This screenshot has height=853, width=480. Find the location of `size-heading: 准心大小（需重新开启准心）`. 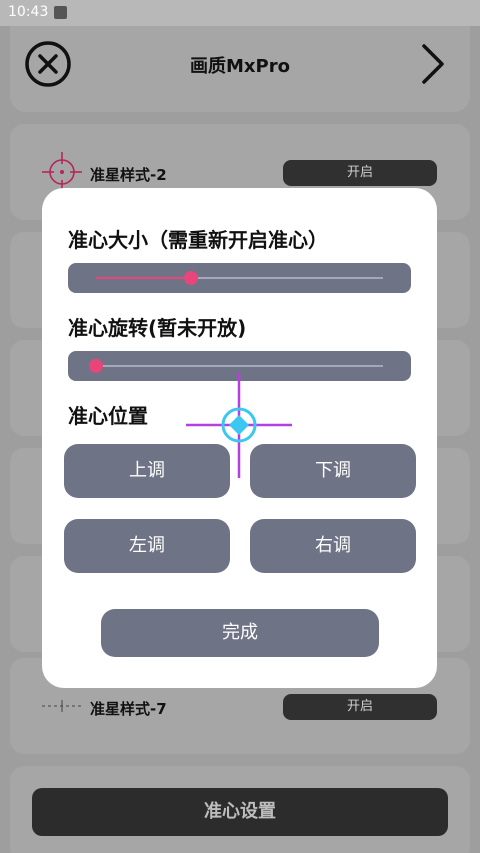

size-heading: 准心大小（需重新开启准心） is located at coordinates (198, 240).